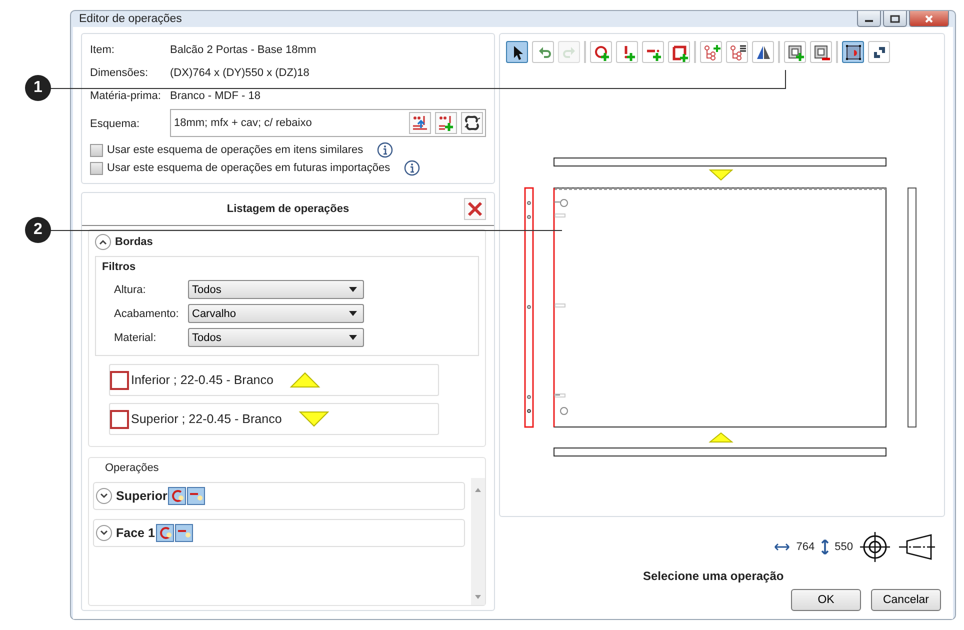 The height and width of the screenshot is (630, 964). I want to click on close-button, so click(929, 19).